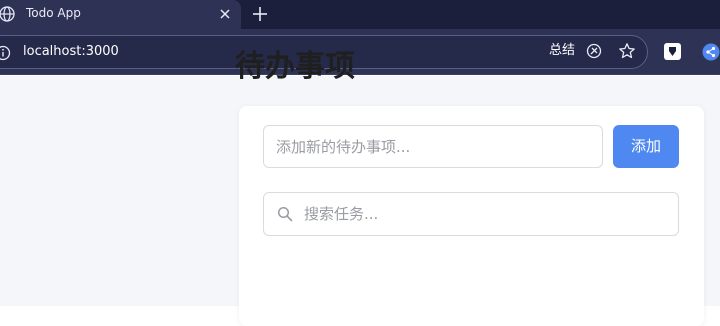 The image size is (720, 326). I want to click on summary-button: 总结, so click(562, 51).